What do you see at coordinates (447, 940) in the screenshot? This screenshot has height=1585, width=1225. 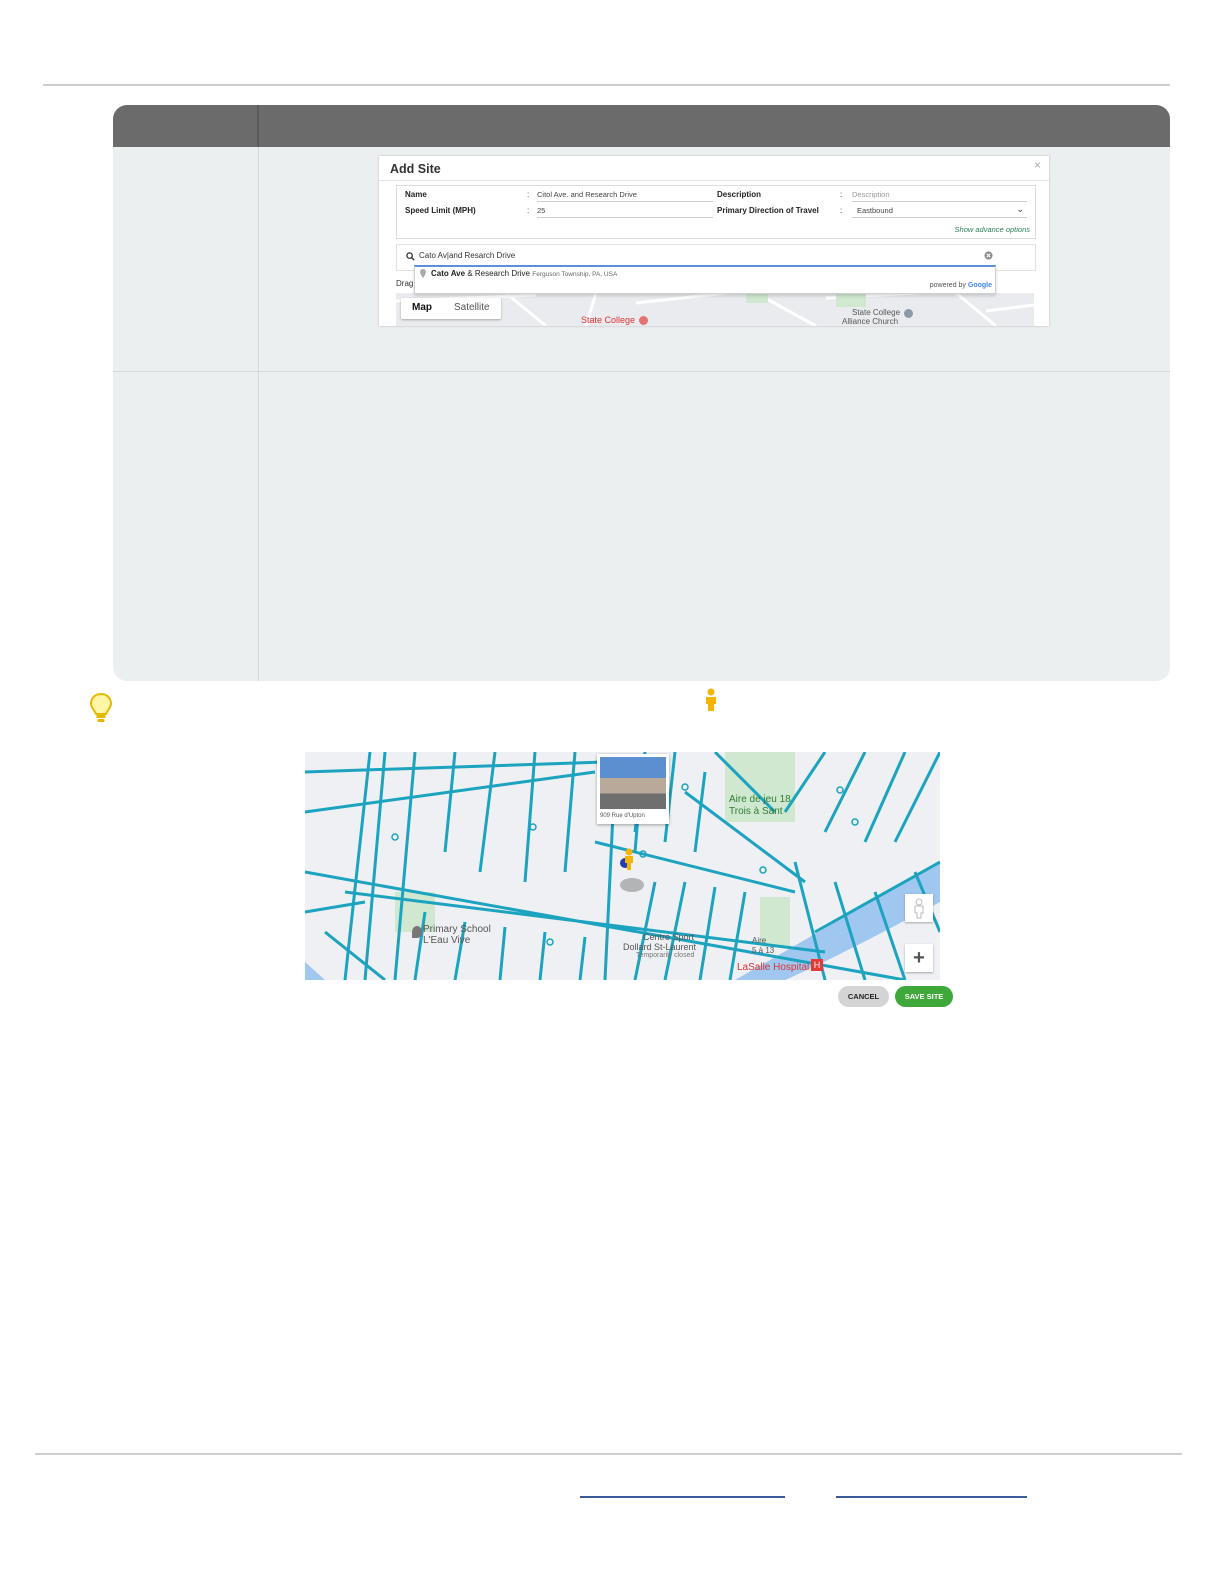 I see `map-label: L'Eau Vive` at bounding box center [447, 940].